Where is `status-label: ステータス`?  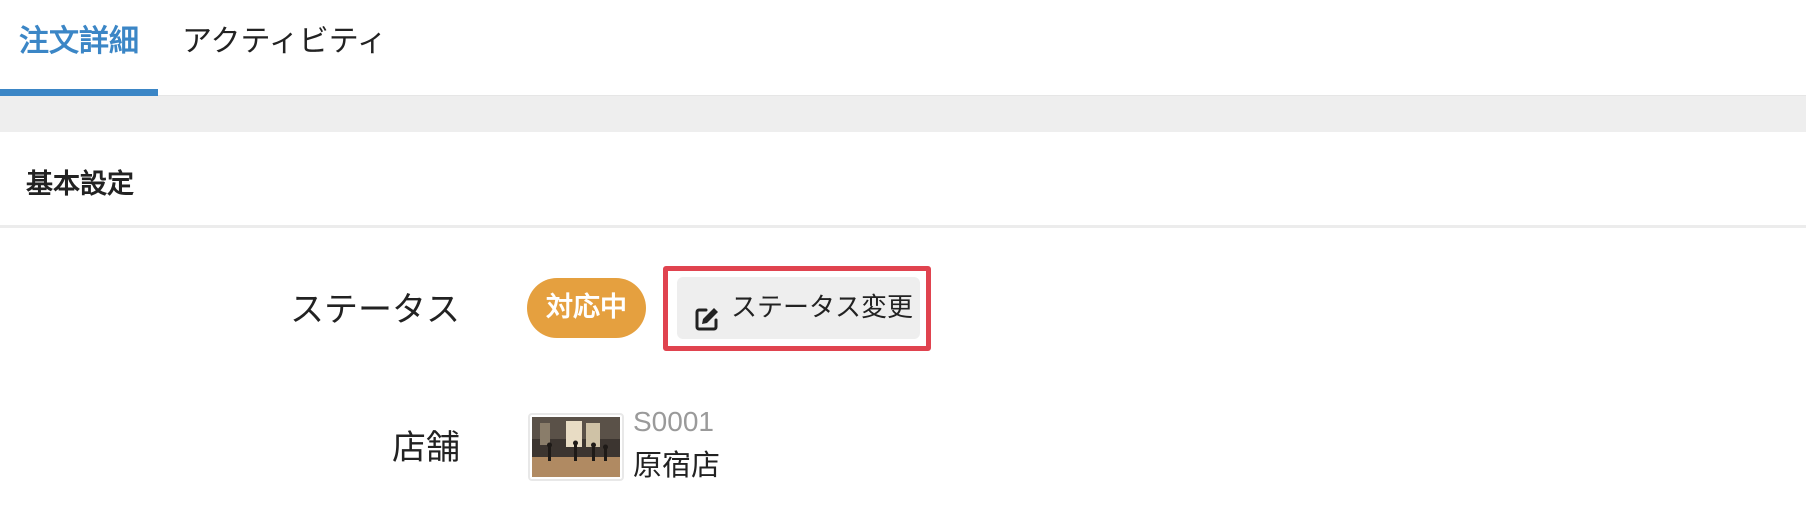
status-label: ステータス is located at coordinates (375, 310).